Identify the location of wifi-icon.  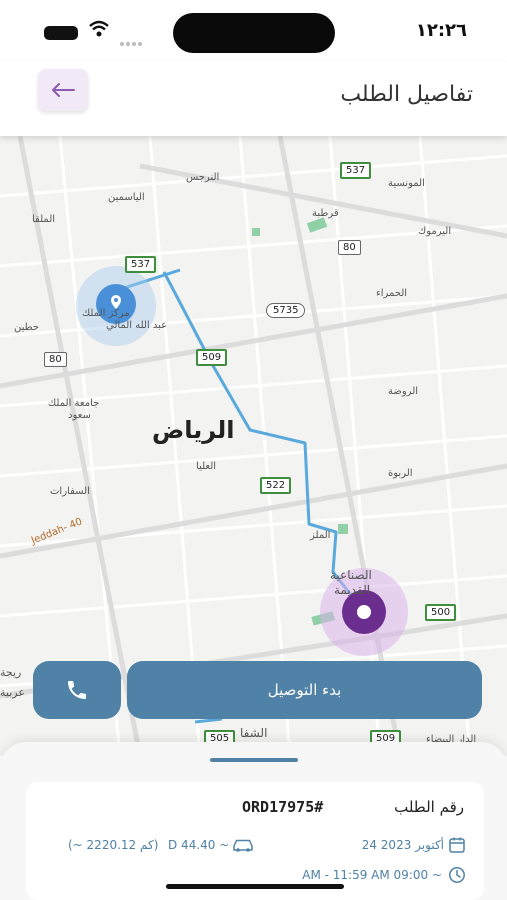
(99, 28).